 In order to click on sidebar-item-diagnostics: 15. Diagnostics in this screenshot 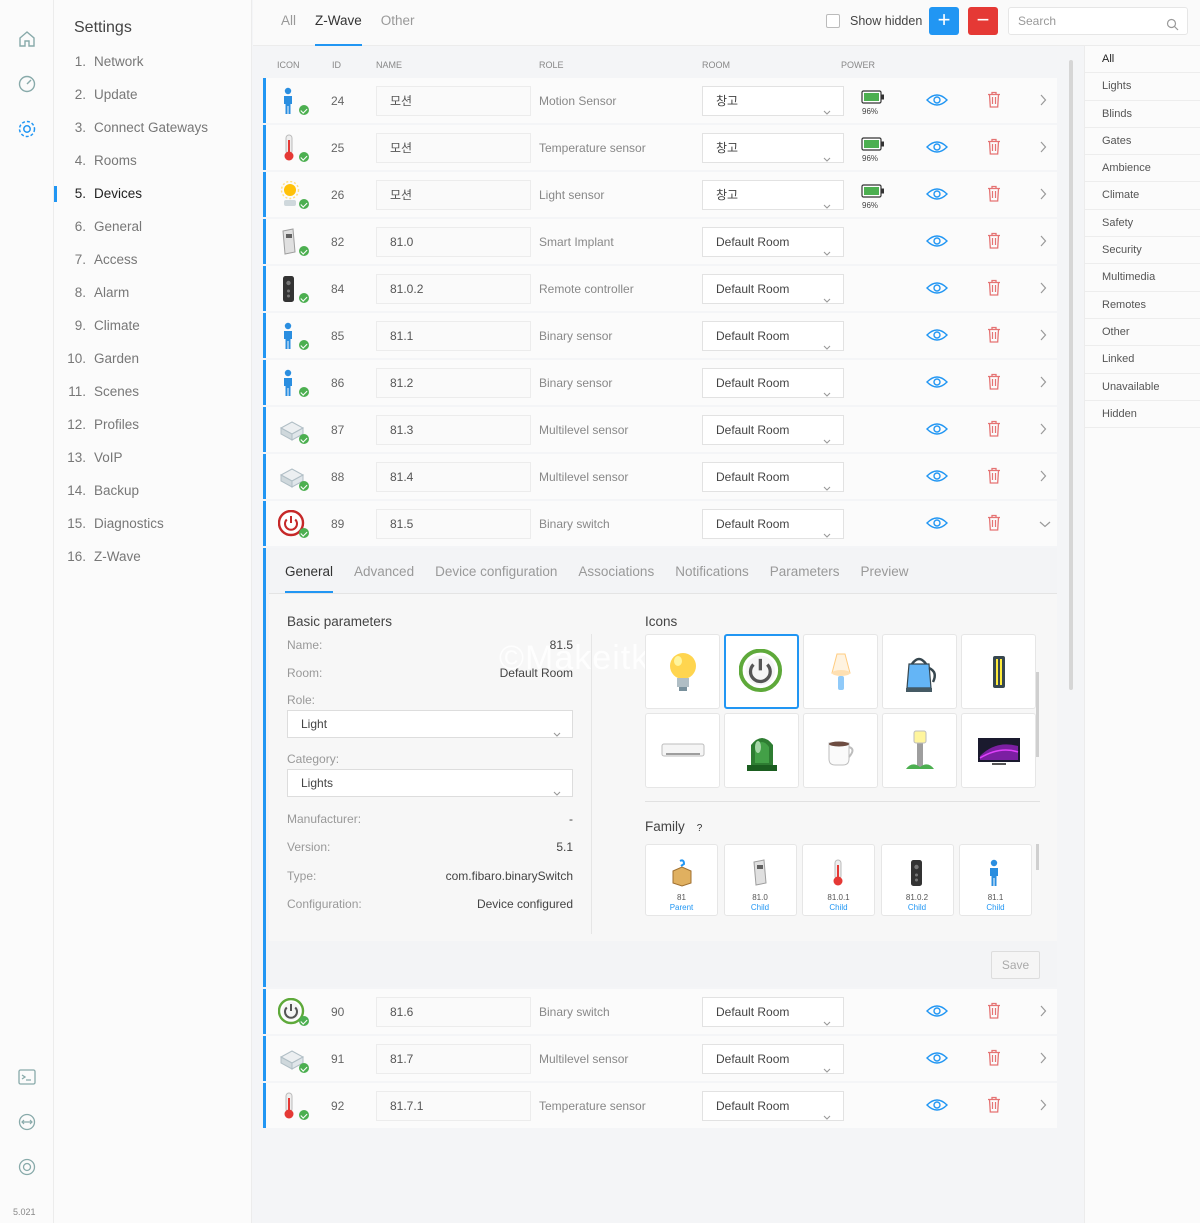, I will do `click(152, 523)`.